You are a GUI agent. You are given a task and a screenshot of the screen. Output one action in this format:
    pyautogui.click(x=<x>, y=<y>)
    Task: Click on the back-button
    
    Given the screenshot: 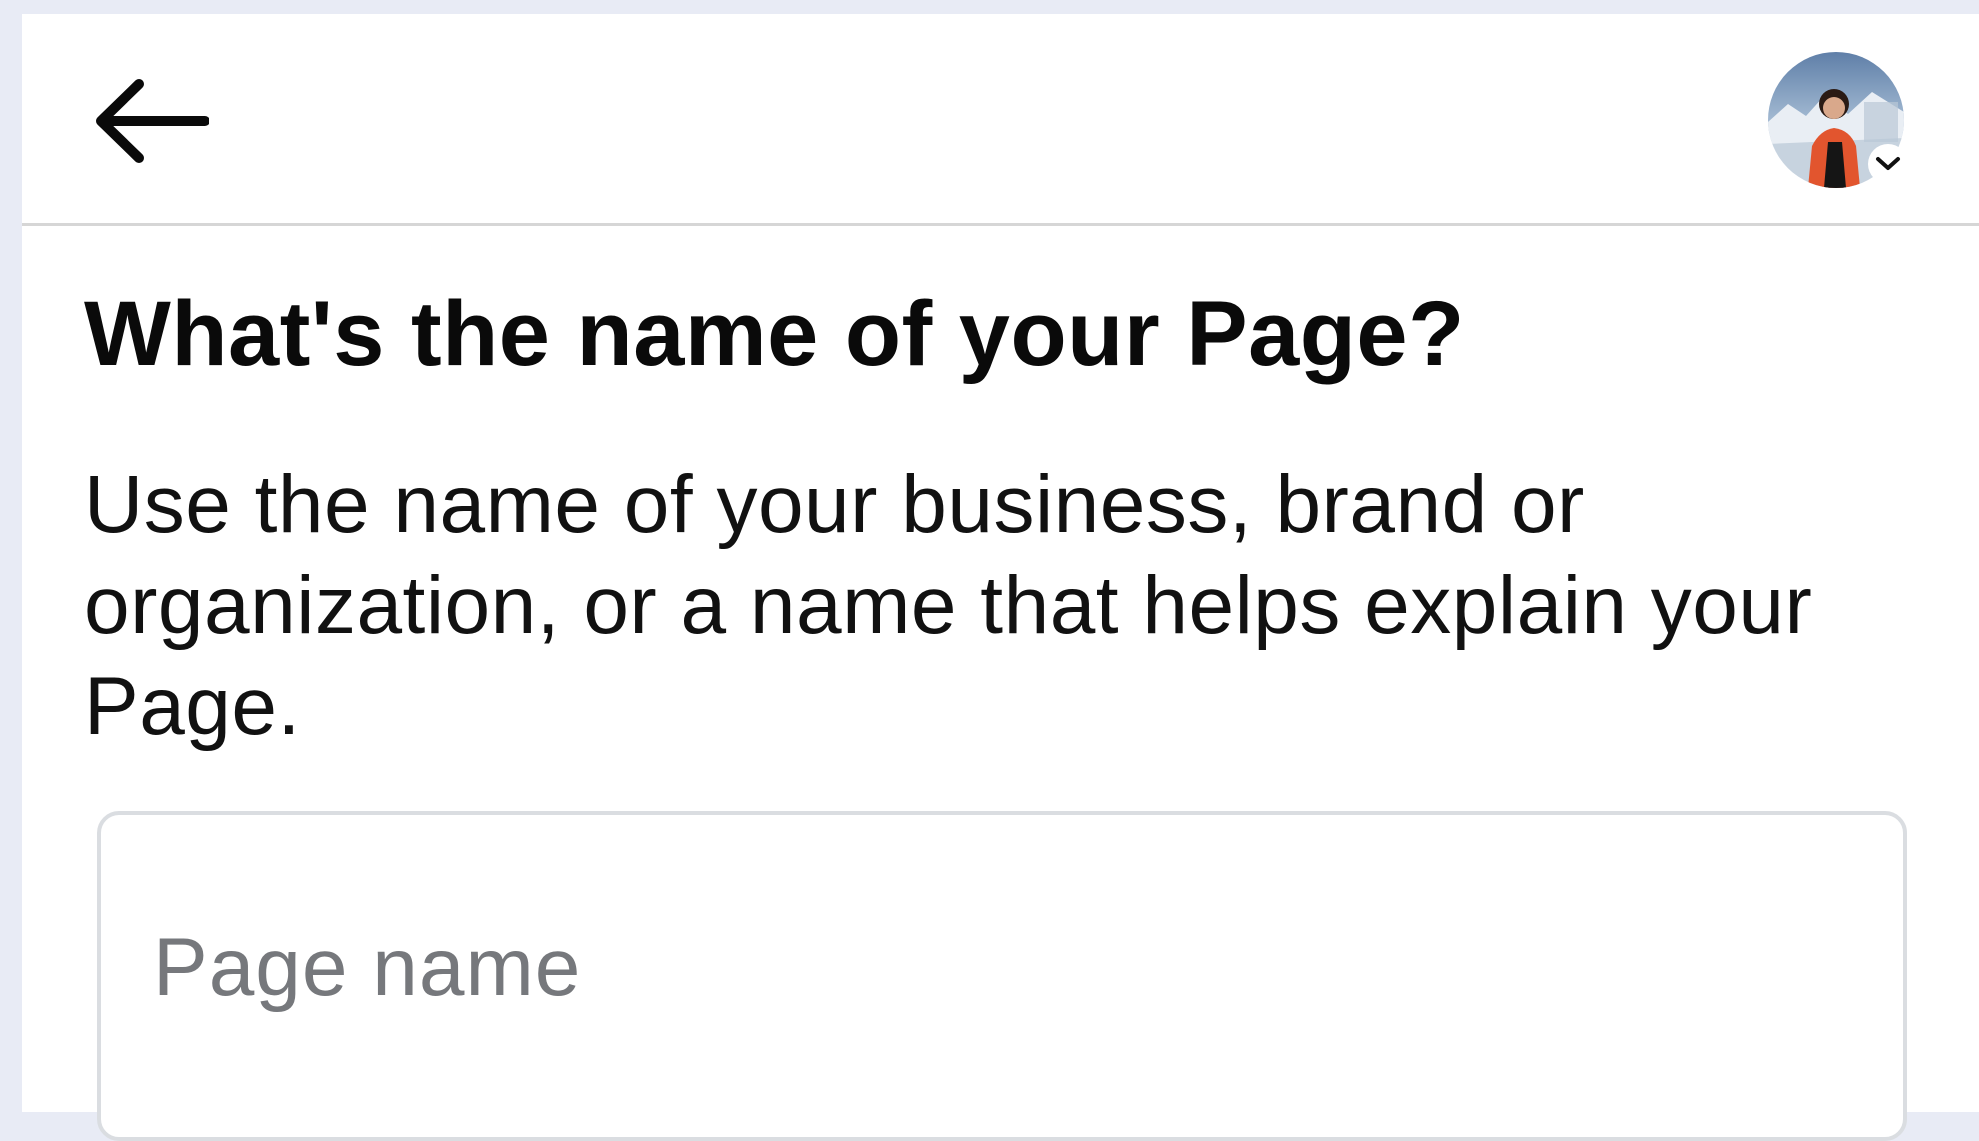 What is the action you would take?
    pyautogui.click(x=151, y=121)
    